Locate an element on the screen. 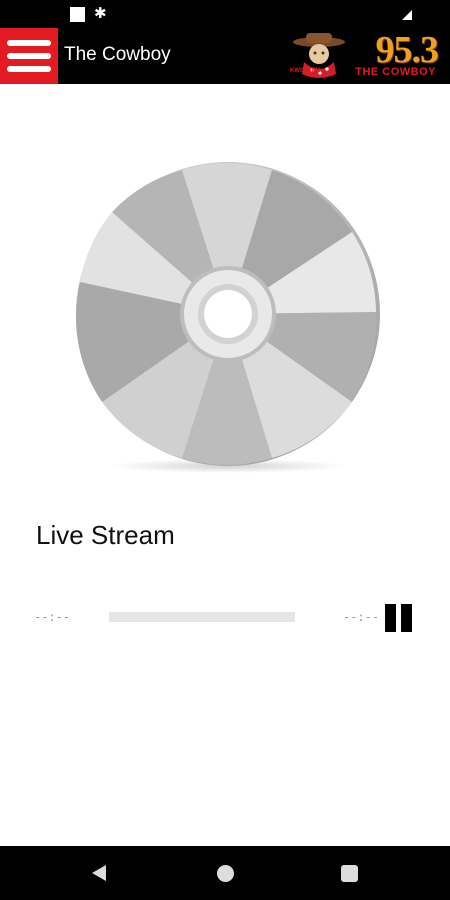 The image size is (450, 900). back-icon is located at coordinates (99, 873).